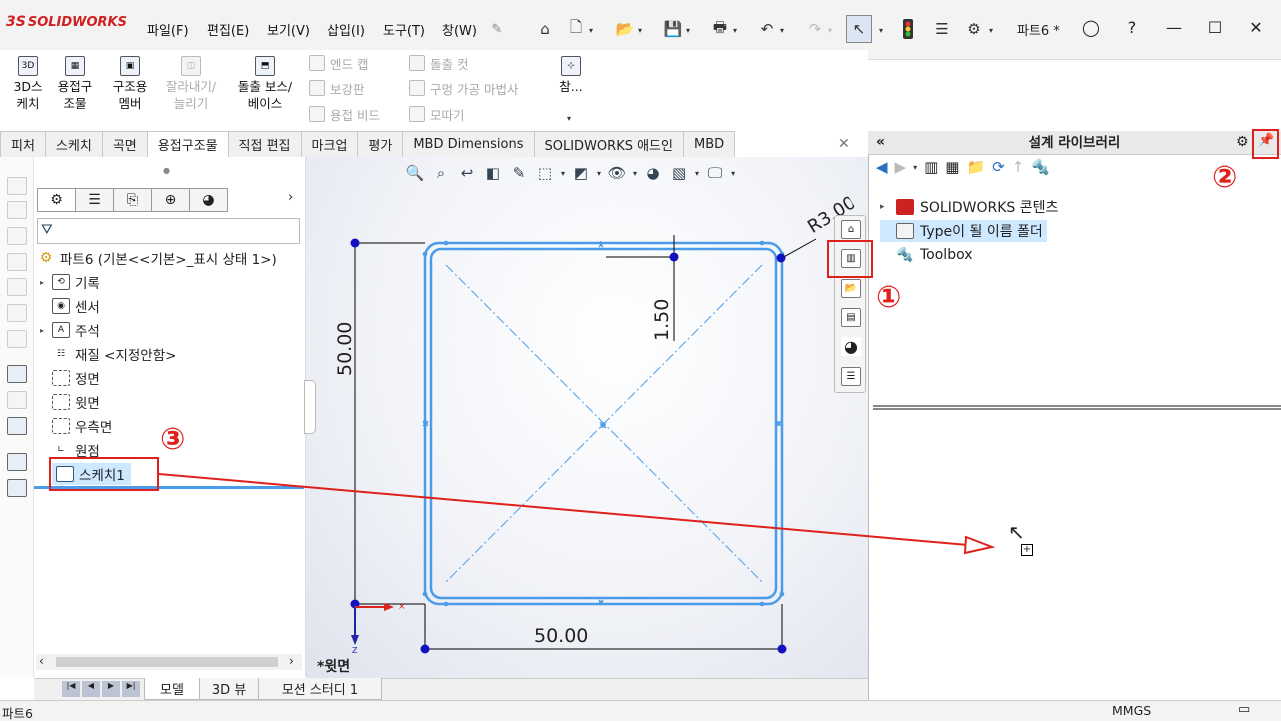 The image size is (1281, 722). What do you see at coordinates (130, 84) in the screenshot?
I see `structural-member-command: ▣ 구조용 멤버` at bounding box center [130, 84].